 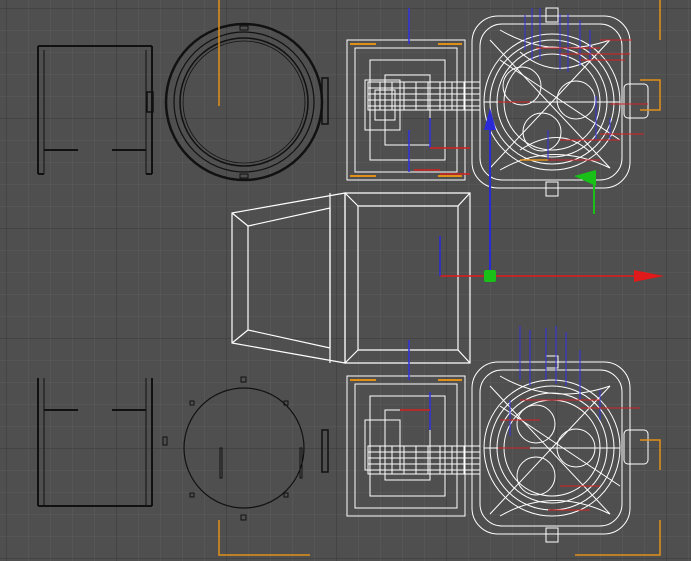 I want to click on green-cube-icon, so click(x=490, y=276).